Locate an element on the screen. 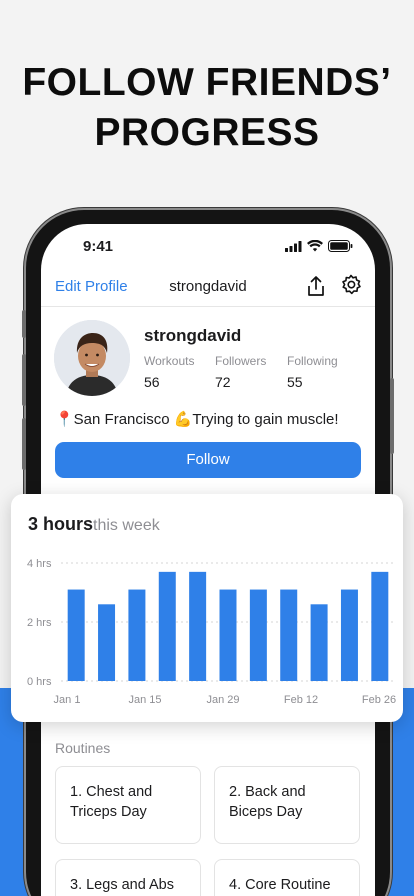 Image resolution: width=414 pixels, height=896 pixels. stat-value: 72 is located at coordinates (223, 382).